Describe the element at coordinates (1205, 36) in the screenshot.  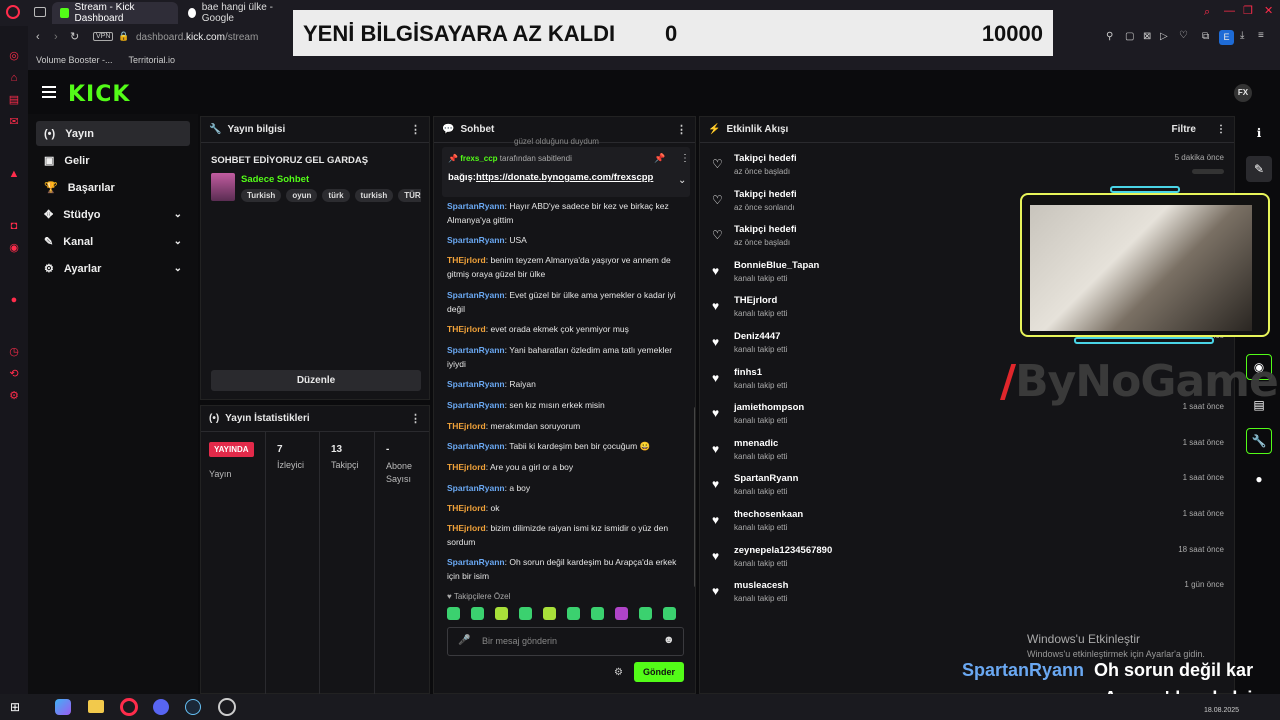
I see `extensions-icon: ⧉` at that location.